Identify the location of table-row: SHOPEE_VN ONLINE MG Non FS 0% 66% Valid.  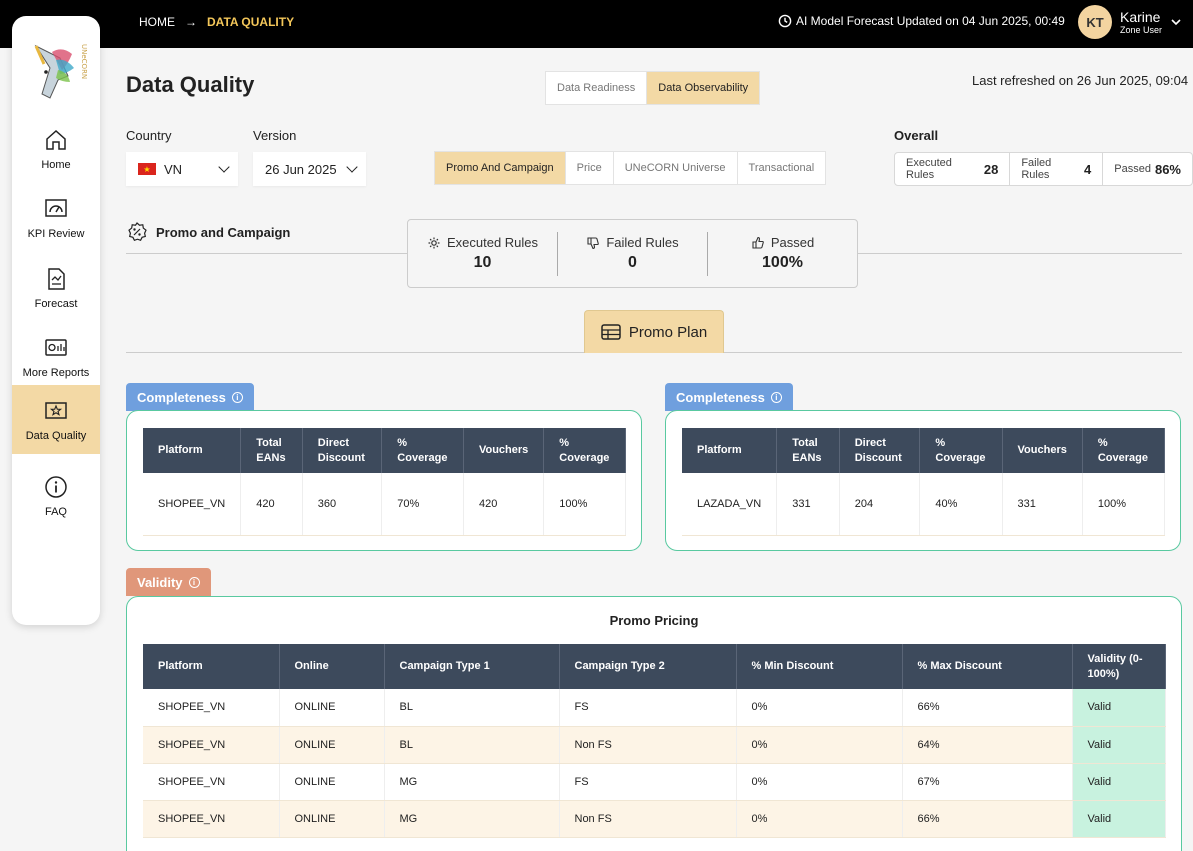
(654, 819).